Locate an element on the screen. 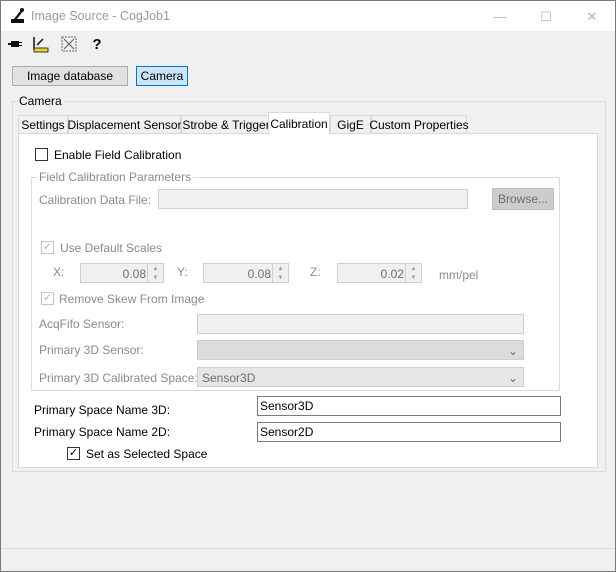 The width and height of the screenshot is (616, 572). z-scale-value: 0.02 is located at coordinates (392, 274).